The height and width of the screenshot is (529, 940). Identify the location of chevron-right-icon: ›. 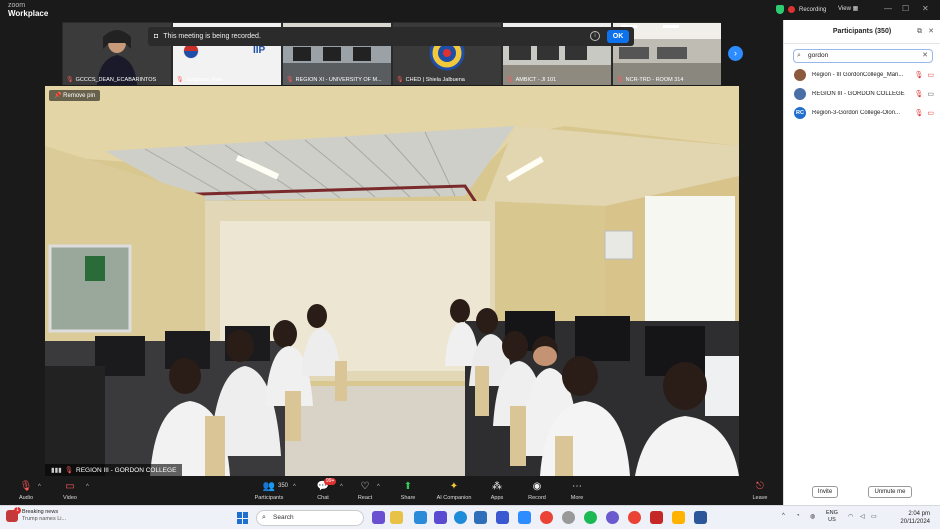
(735, 53).